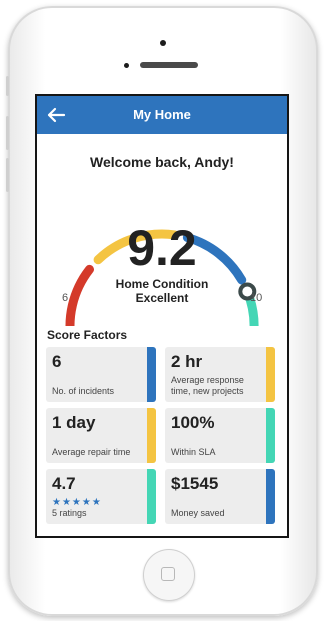 Image resolution: width=326 pixels, height=621 pixels. I want to click on factor-label: No. of incidents, so click(83, 391).